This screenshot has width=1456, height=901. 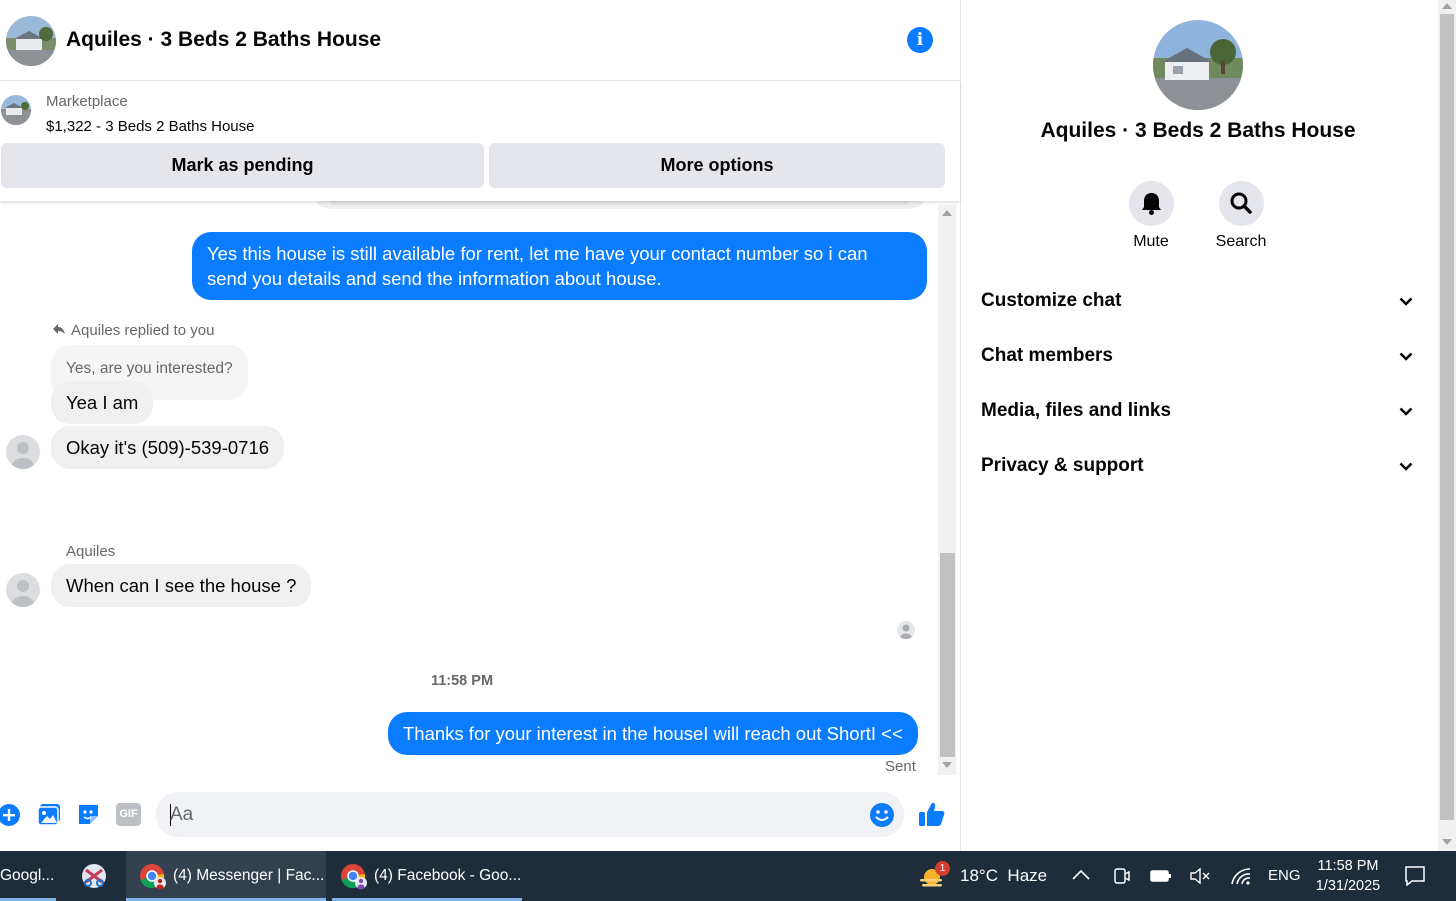 I want to click on clock-time: 11:58 PM, so click(x=1348, y=866).